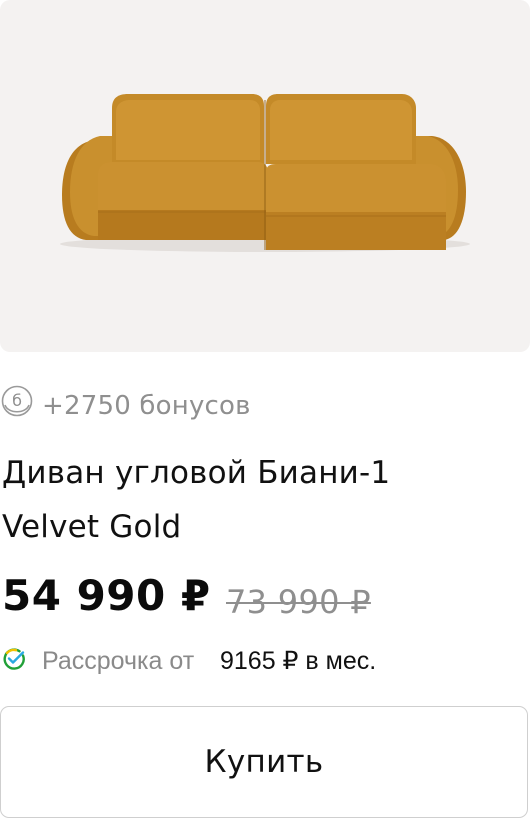 The image size is (530, 820). I want to click on buy-button-label: Купить, so click(264, 762).